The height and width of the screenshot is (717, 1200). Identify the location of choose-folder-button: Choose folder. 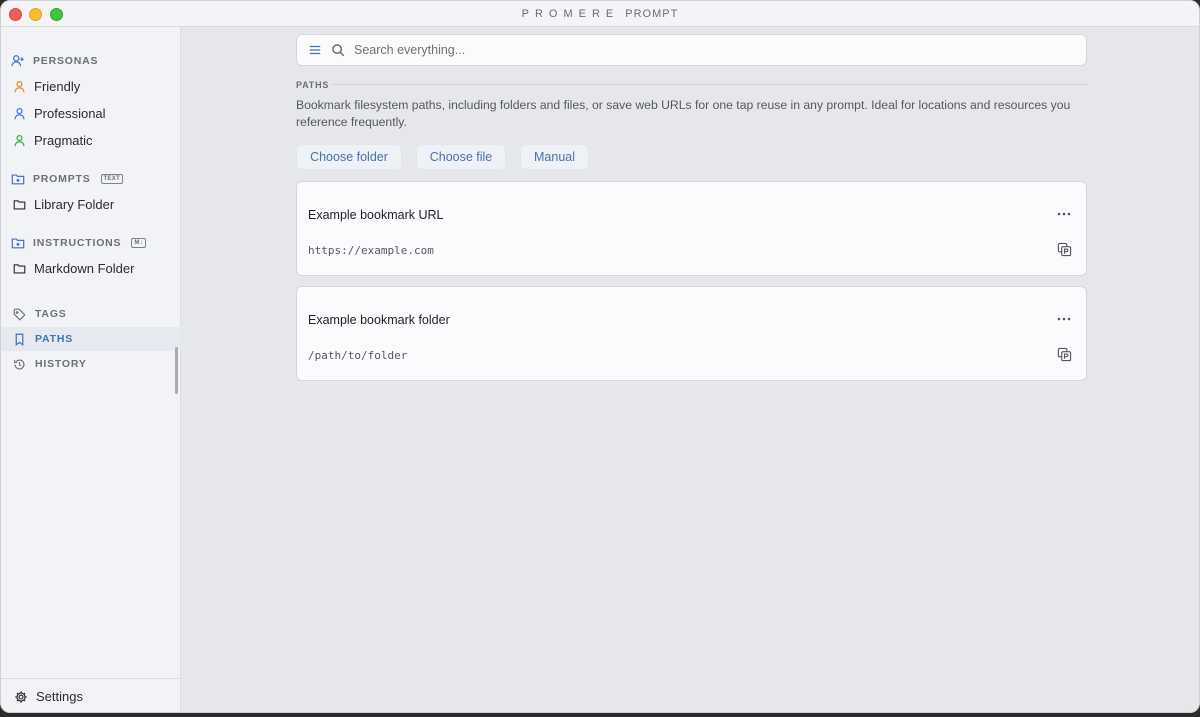
(349, 157).